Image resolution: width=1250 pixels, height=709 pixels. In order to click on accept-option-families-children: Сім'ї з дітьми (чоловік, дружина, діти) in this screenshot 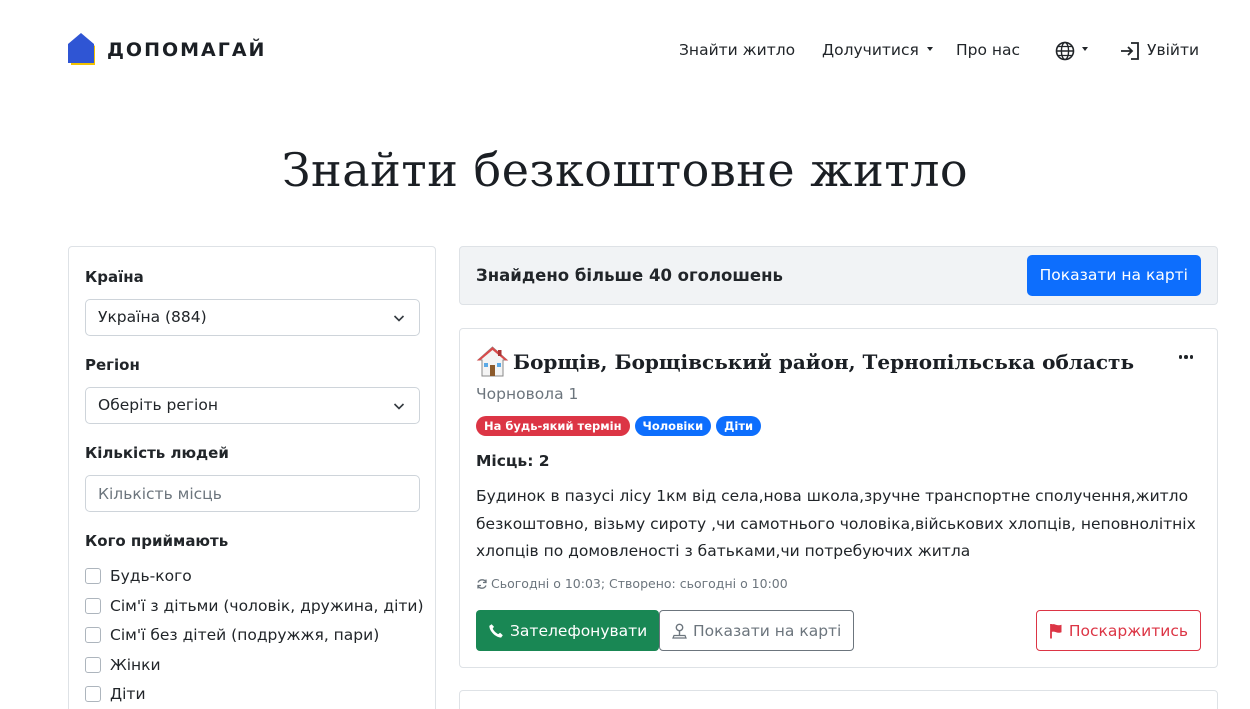, I will do `click(254, 606)`.